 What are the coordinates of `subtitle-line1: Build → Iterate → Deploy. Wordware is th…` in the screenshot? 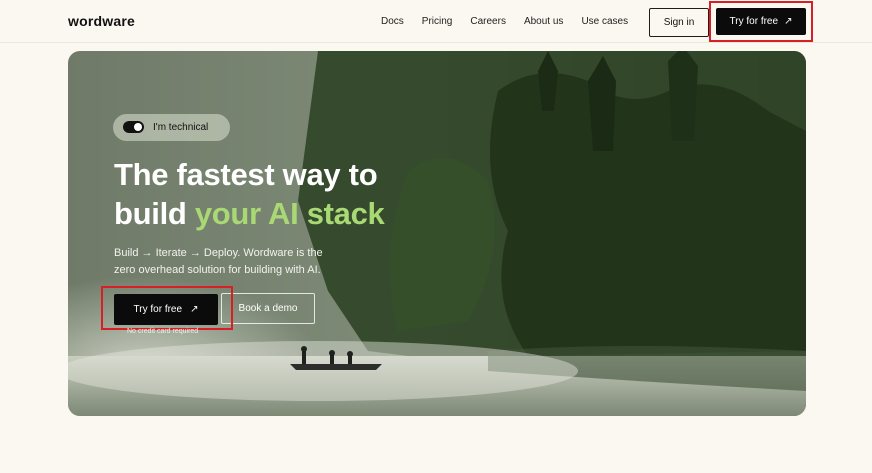 It's located at (218, 253).